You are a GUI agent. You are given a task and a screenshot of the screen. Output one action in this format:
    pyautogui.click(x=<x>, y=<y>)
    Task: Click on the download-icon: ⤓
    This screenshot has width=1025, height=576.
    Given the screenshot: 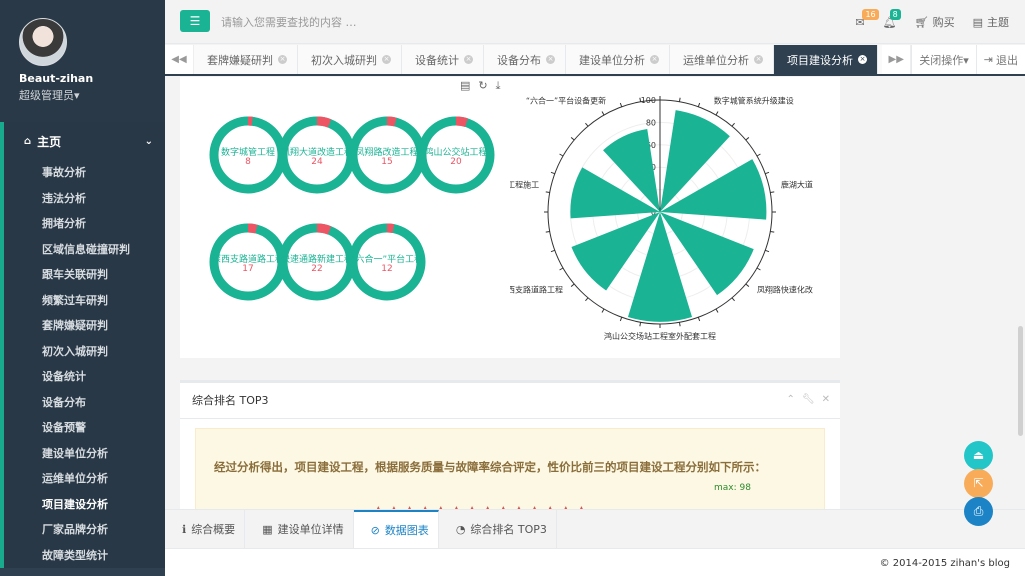 What is the action you would take?
    pyautogui.click(x=498, y=86)
    